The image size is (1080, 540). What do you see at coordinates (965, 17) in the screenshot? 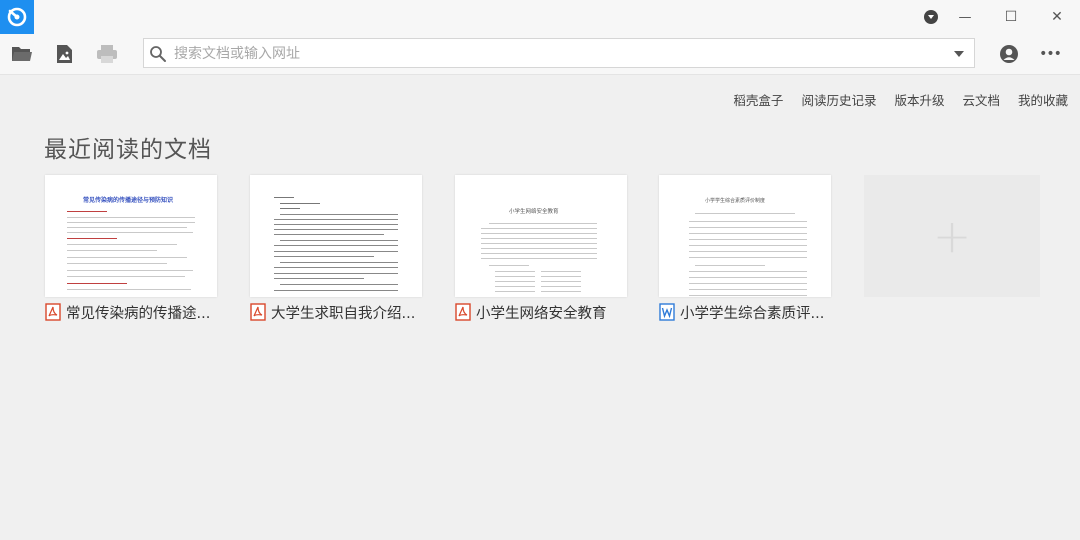
I see `minimize-button: —` at bounding box center [965, 17].